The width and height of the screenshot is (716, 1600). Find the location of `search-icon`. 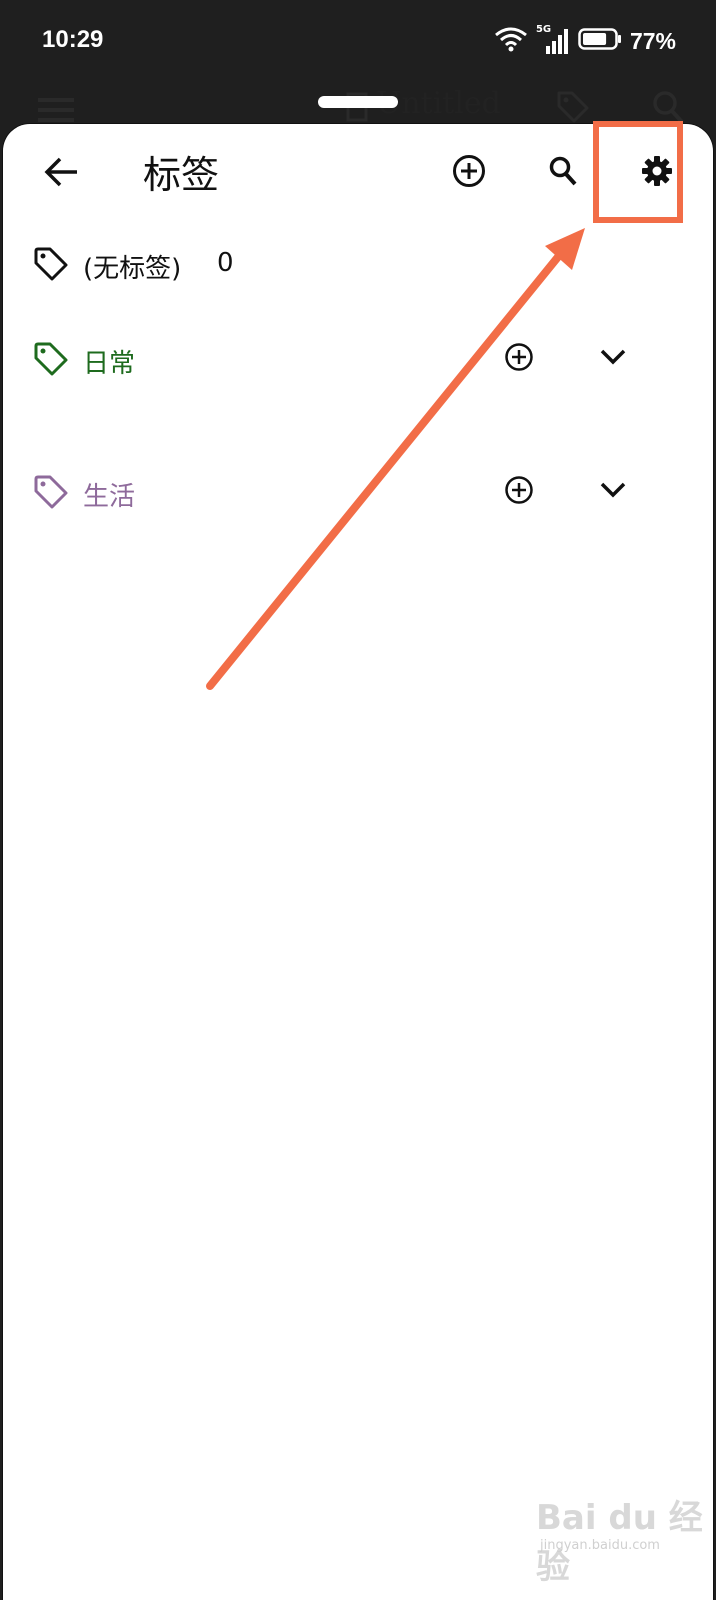

search-icon is located at coordinates (563, 173).